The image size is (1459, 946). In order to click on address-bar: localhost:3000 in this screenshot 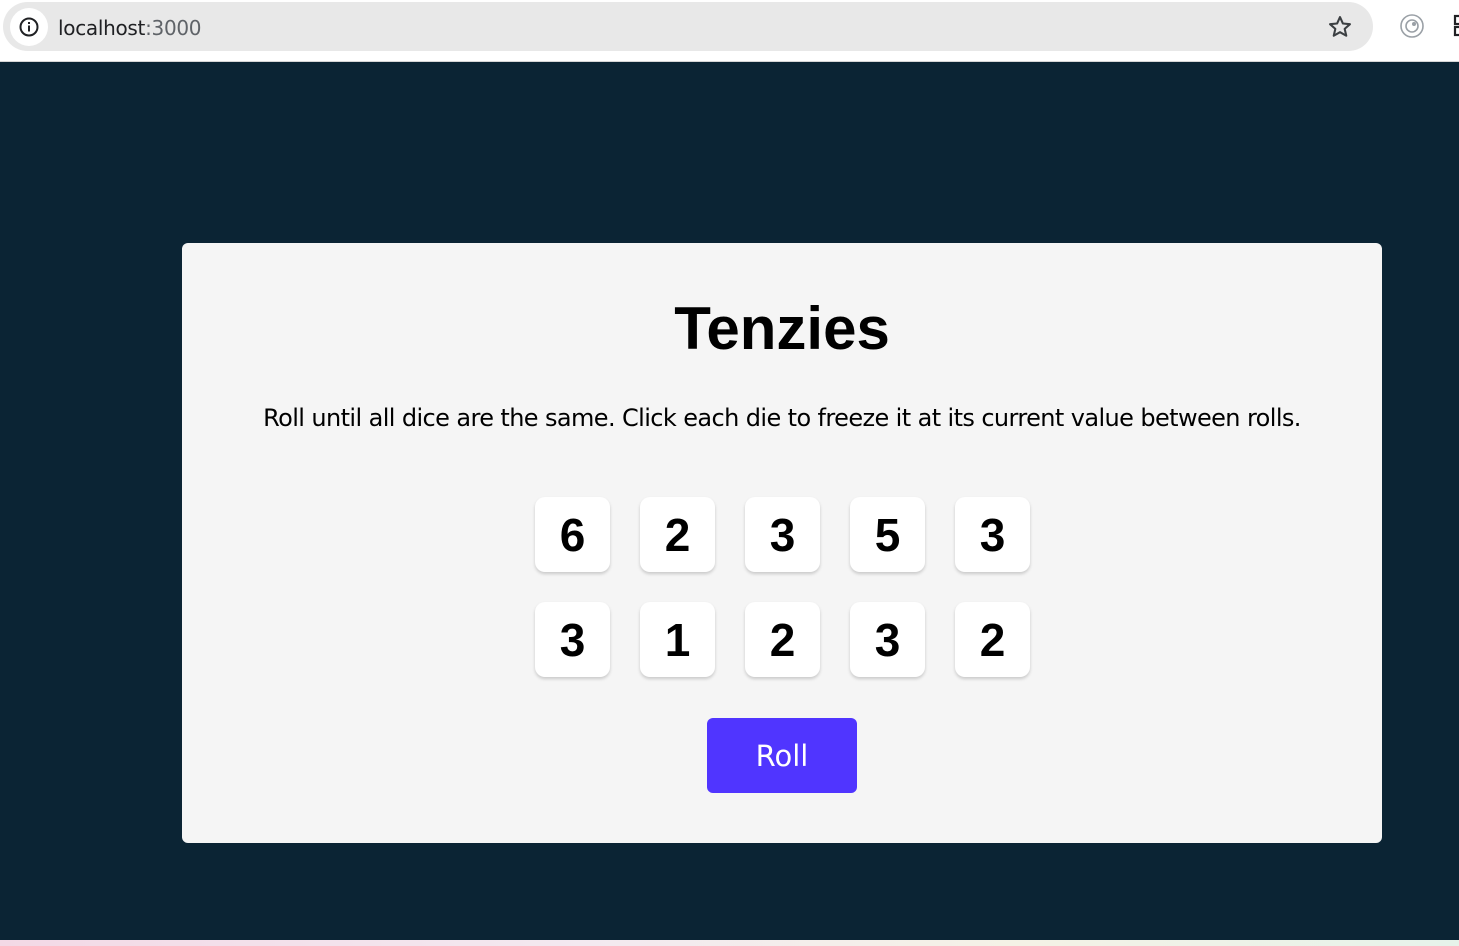, I will do `click(688, 26)`.